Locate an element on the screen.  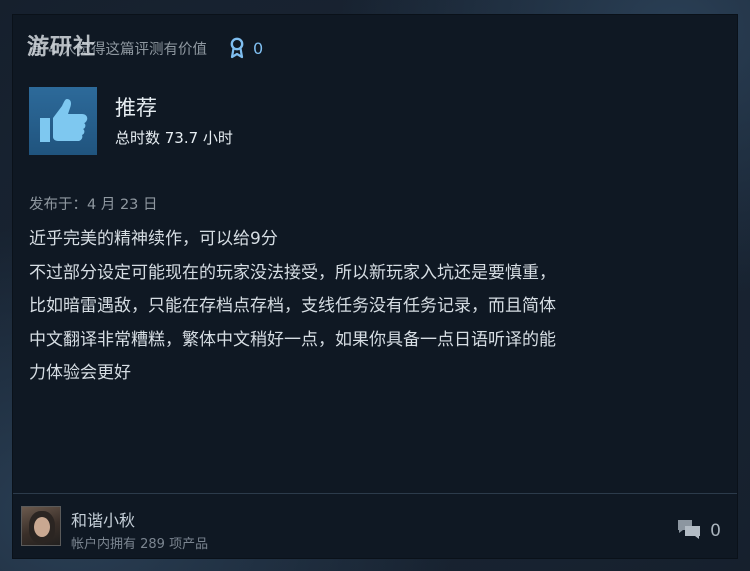
avatar is located at coordinates (41, 526).